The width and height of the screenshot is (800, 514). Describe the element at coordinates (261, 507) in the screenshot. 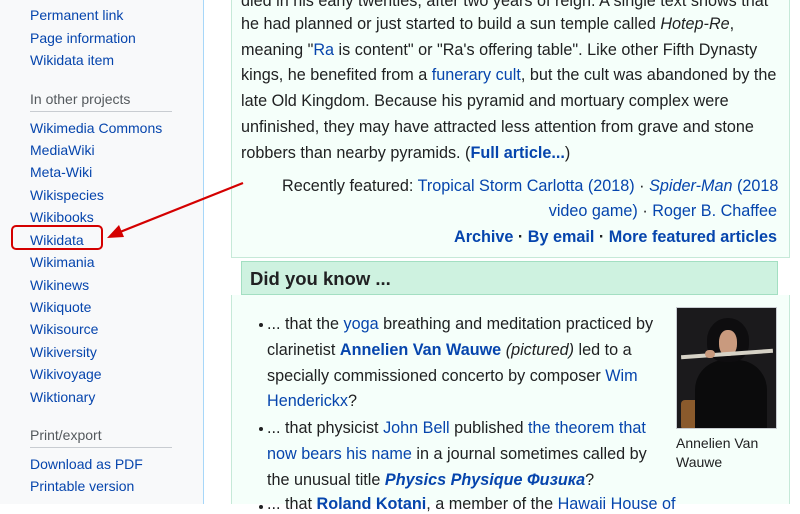

I see `bullet` at that location.